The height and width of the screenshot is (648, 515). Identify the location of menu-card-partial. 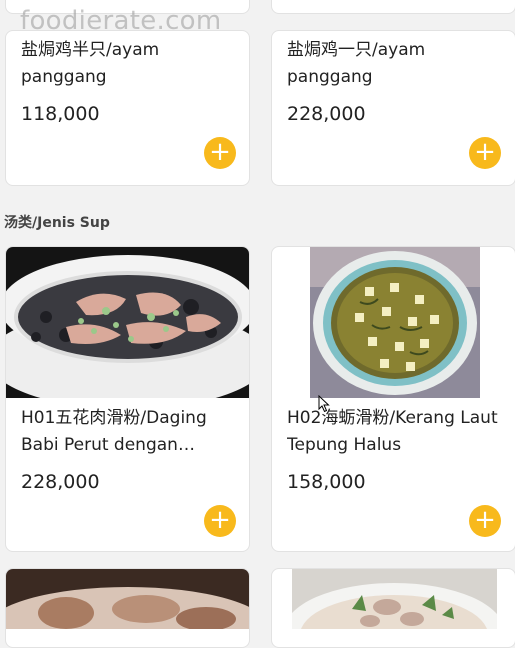
(393, 7).